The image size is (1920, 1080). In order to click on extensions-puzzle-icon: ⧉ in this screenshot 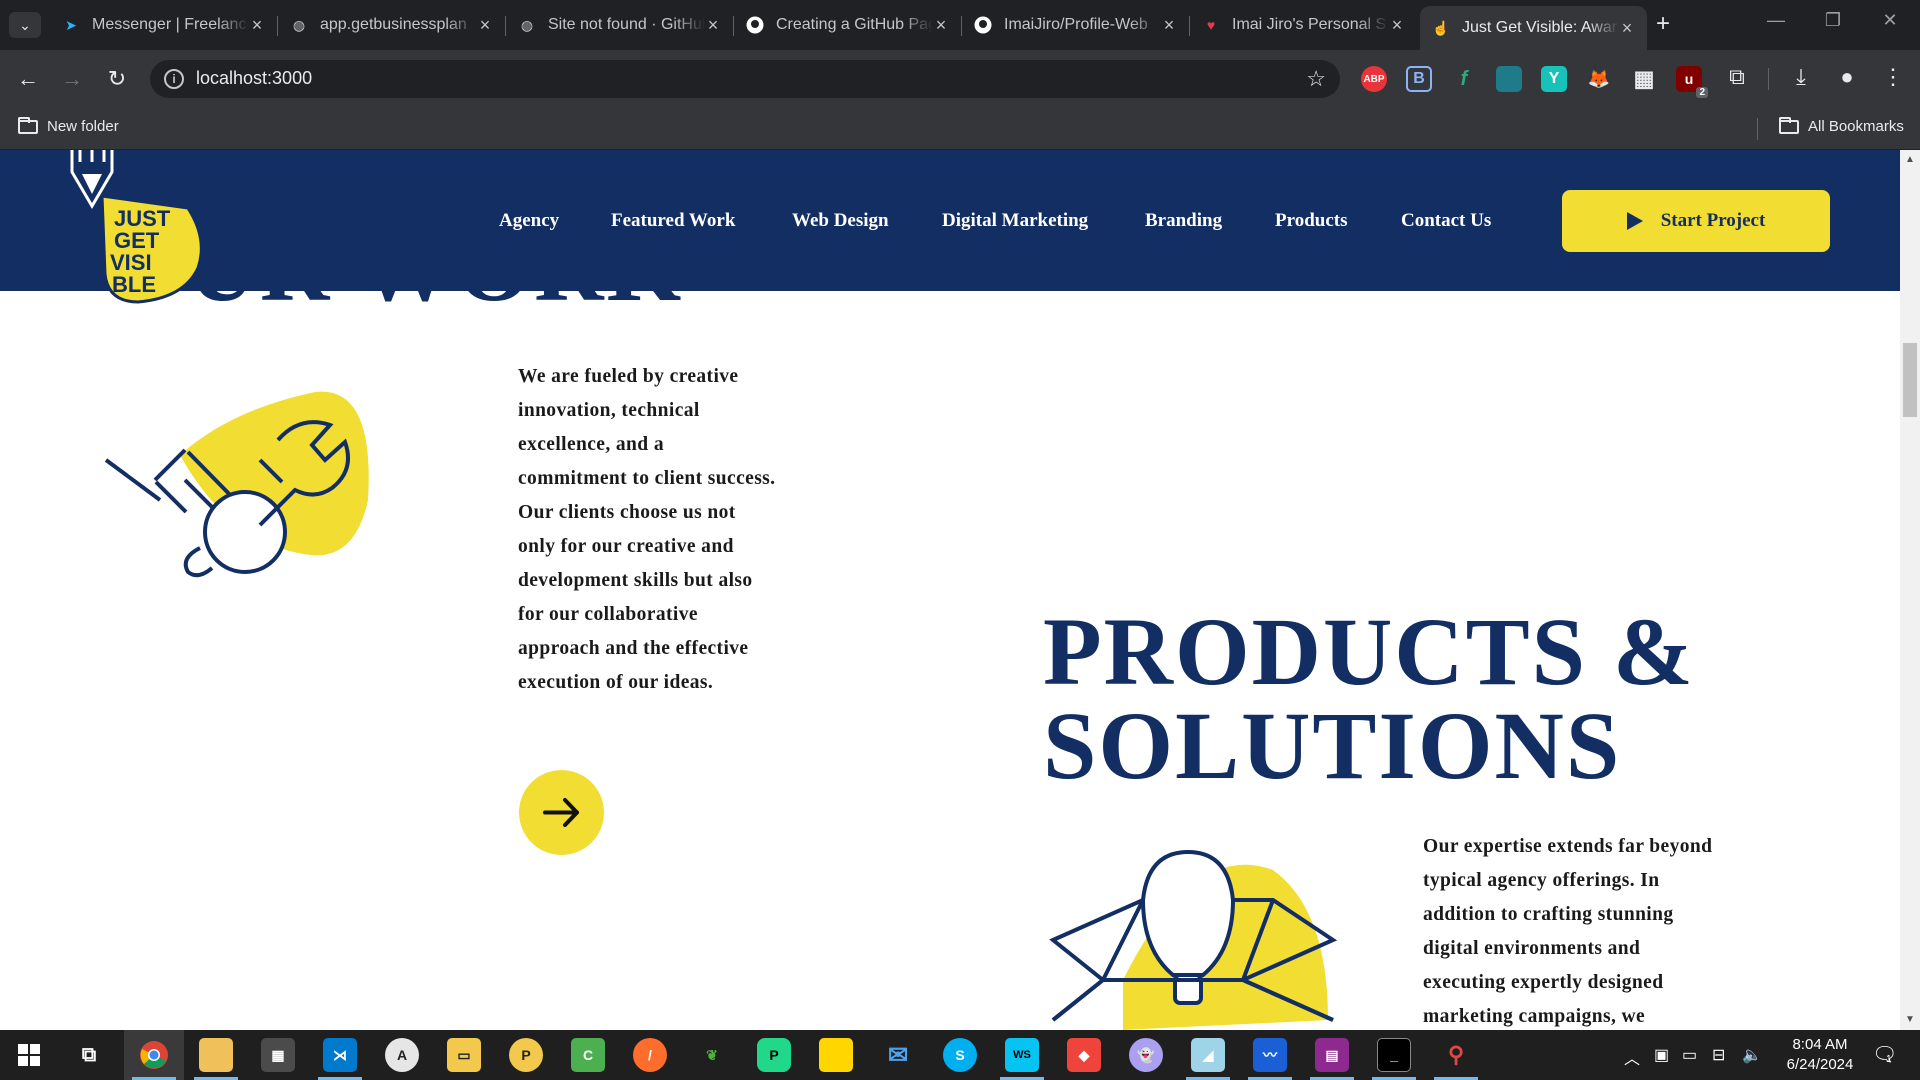, I will do `click(1737, 77)`.